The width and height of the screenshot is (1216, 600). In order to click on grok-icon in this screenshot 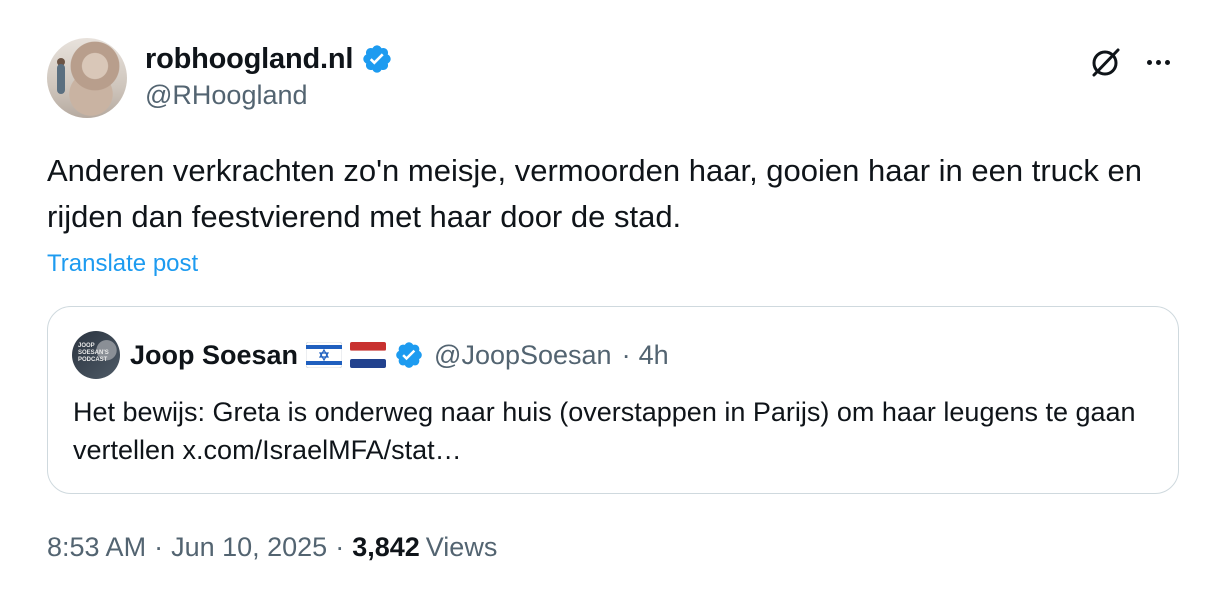, I will do `click(1106, 62)`.